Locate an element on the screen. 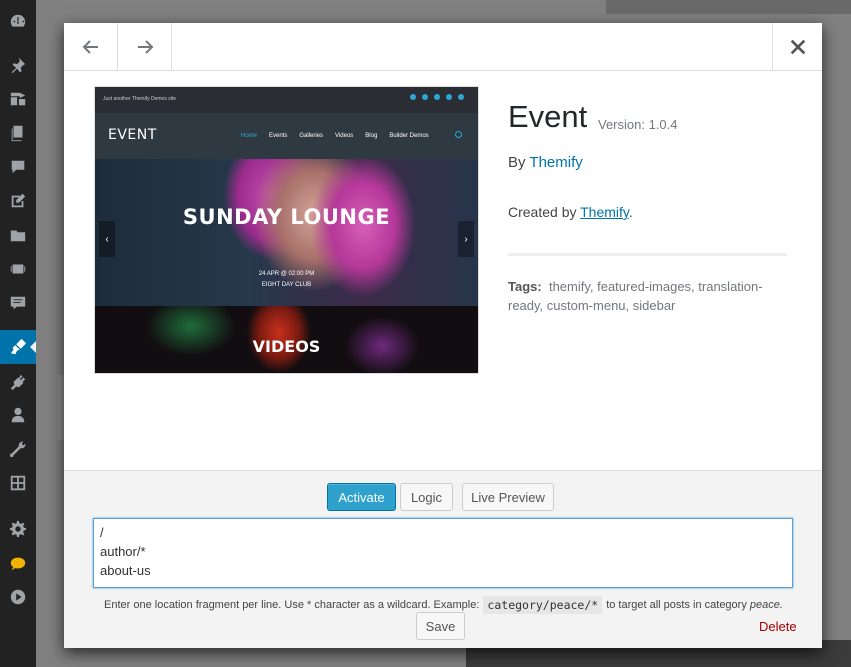  folder-icon is located at coordinates (18, 235).